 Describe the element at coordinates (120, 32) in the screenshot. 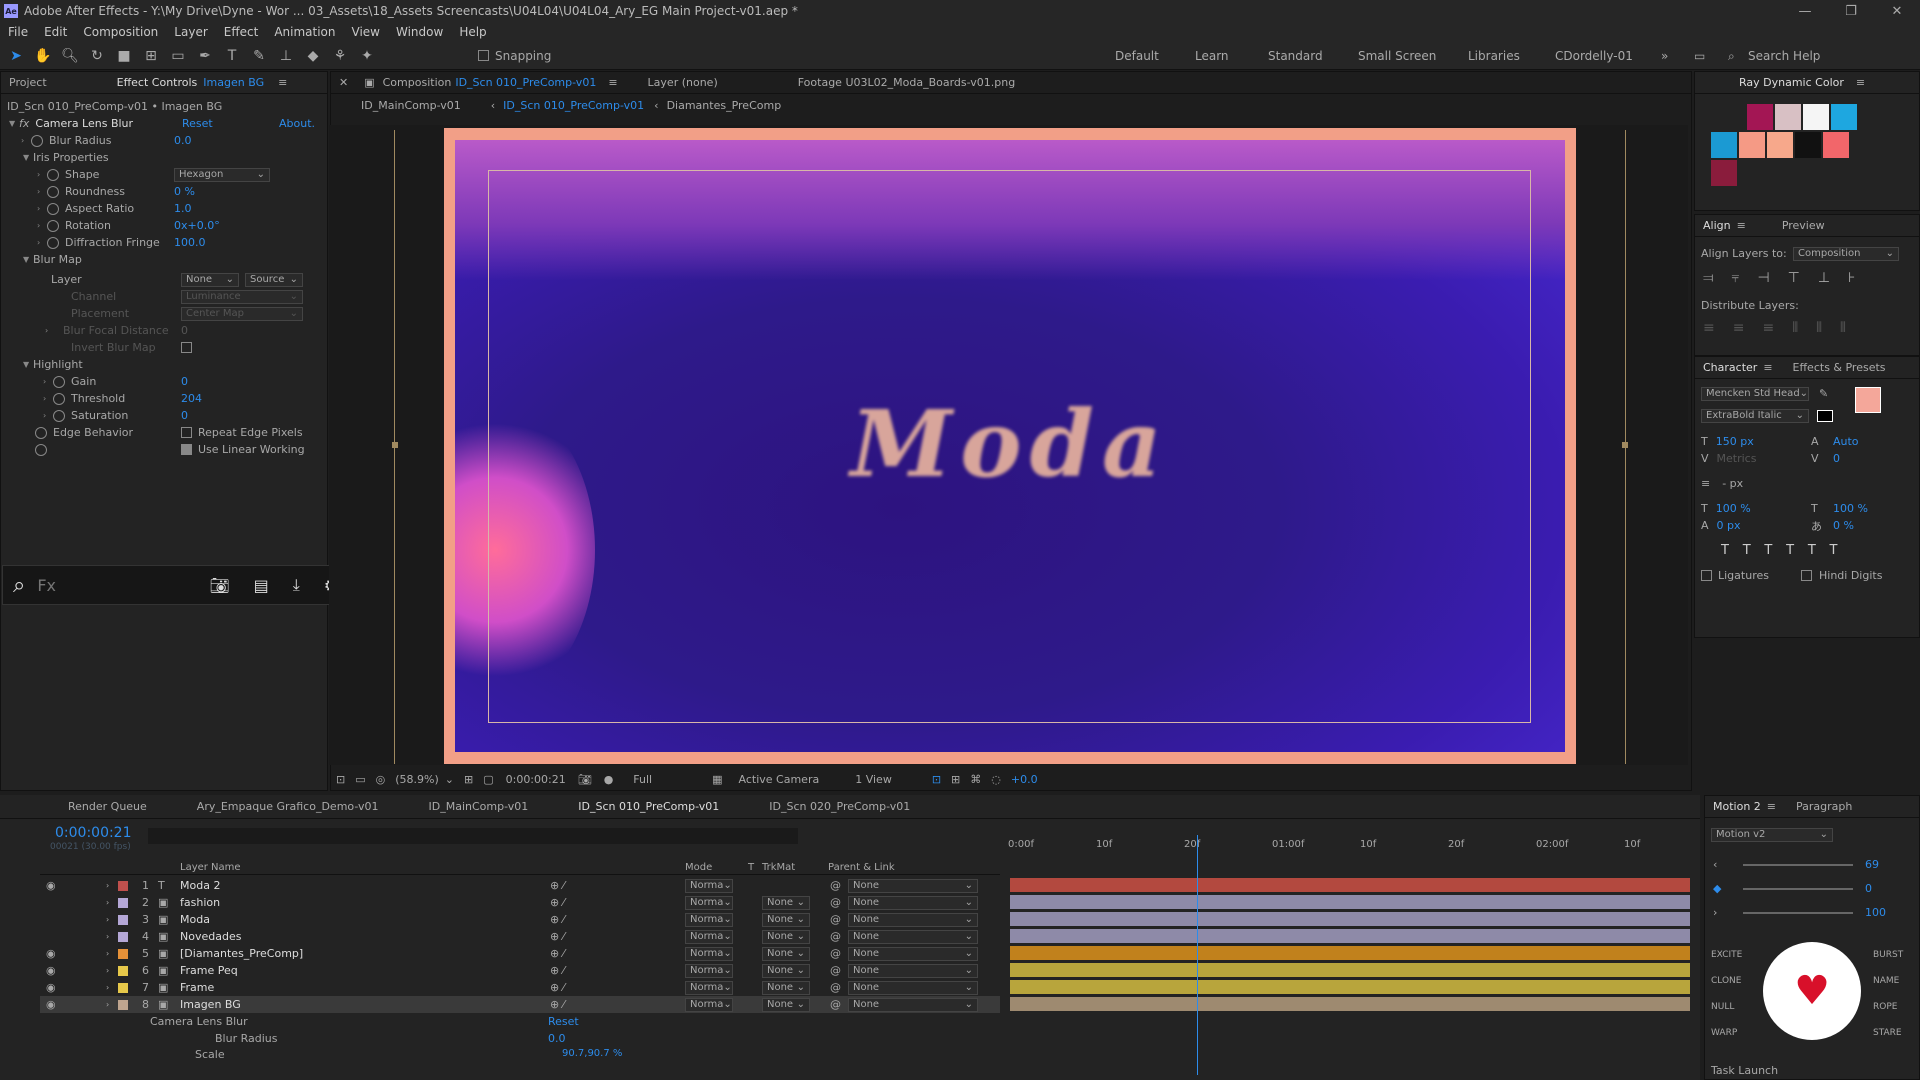

I see `menu-composition: Composition` at that location.